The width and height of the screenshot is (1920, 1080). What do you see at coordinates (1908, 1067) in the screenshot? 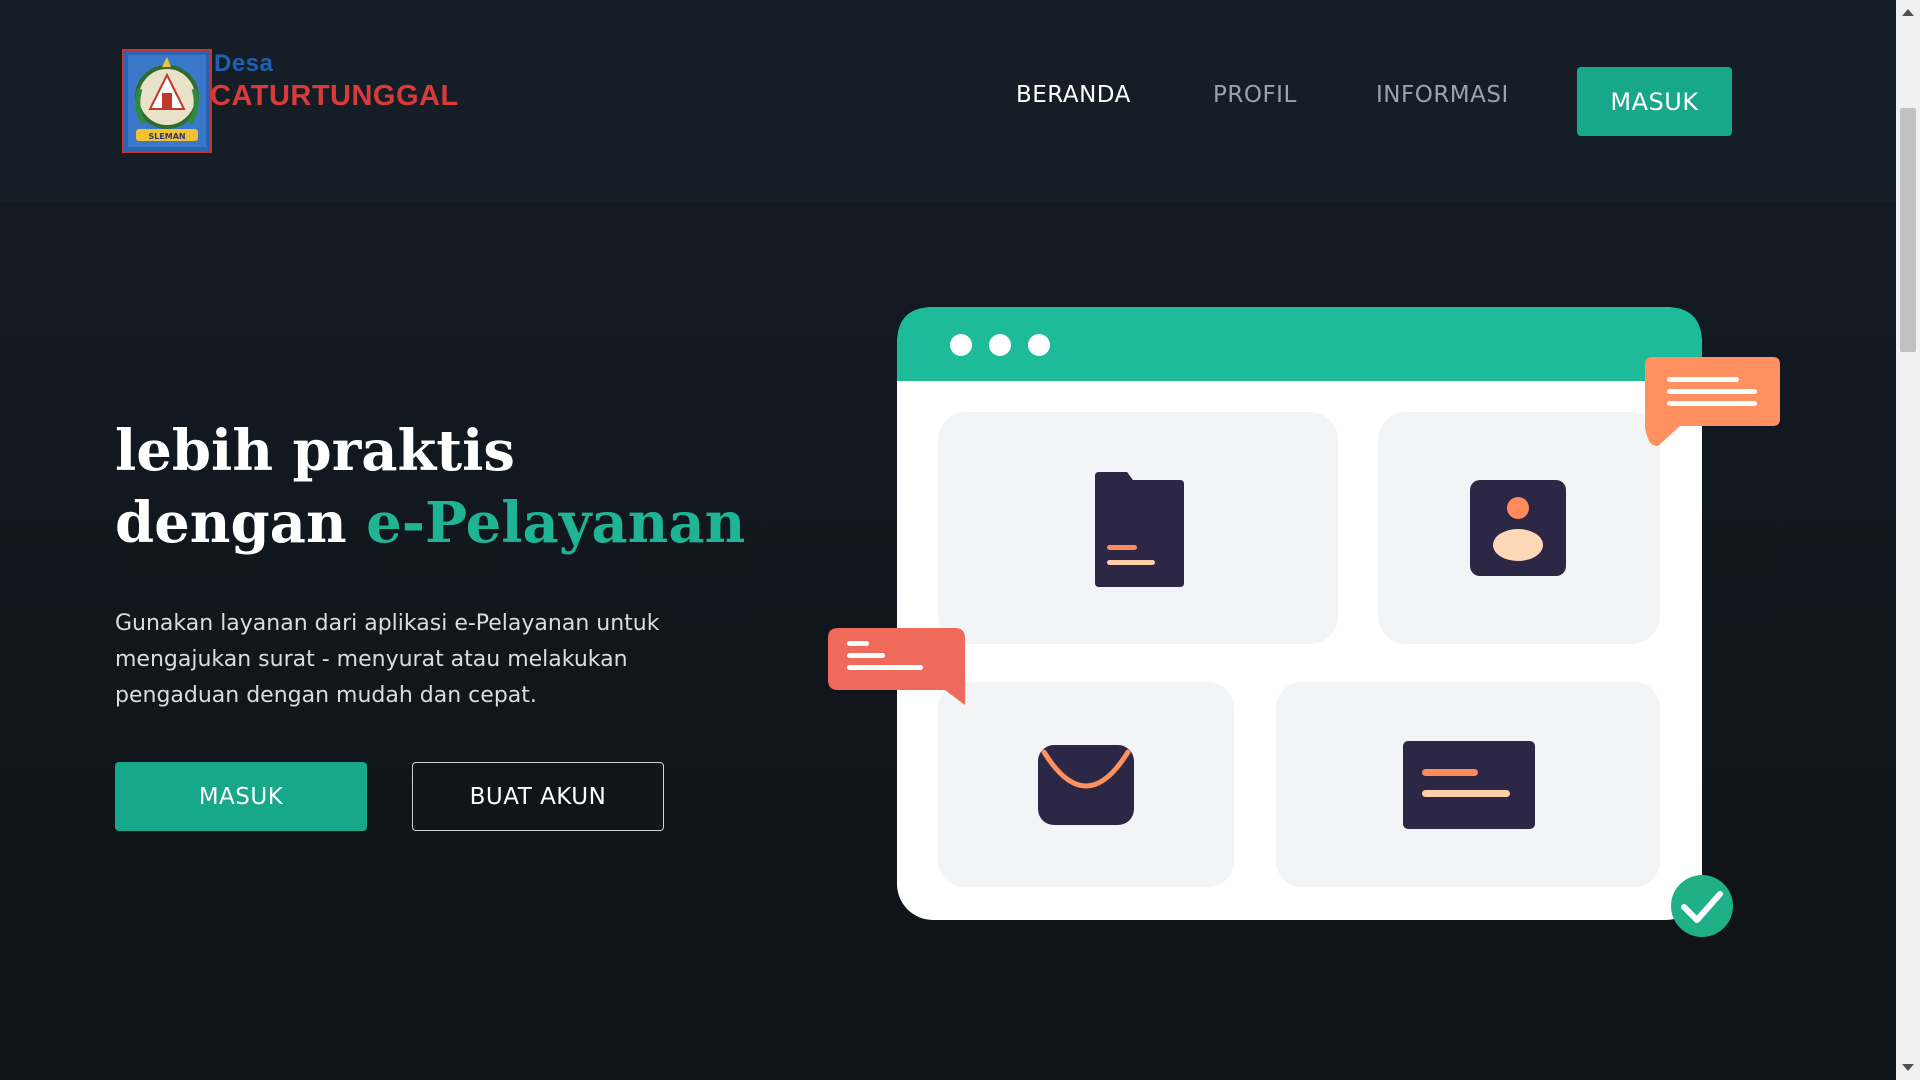
I see `scroll-down-icon` at bounding box center [1908, 1067].